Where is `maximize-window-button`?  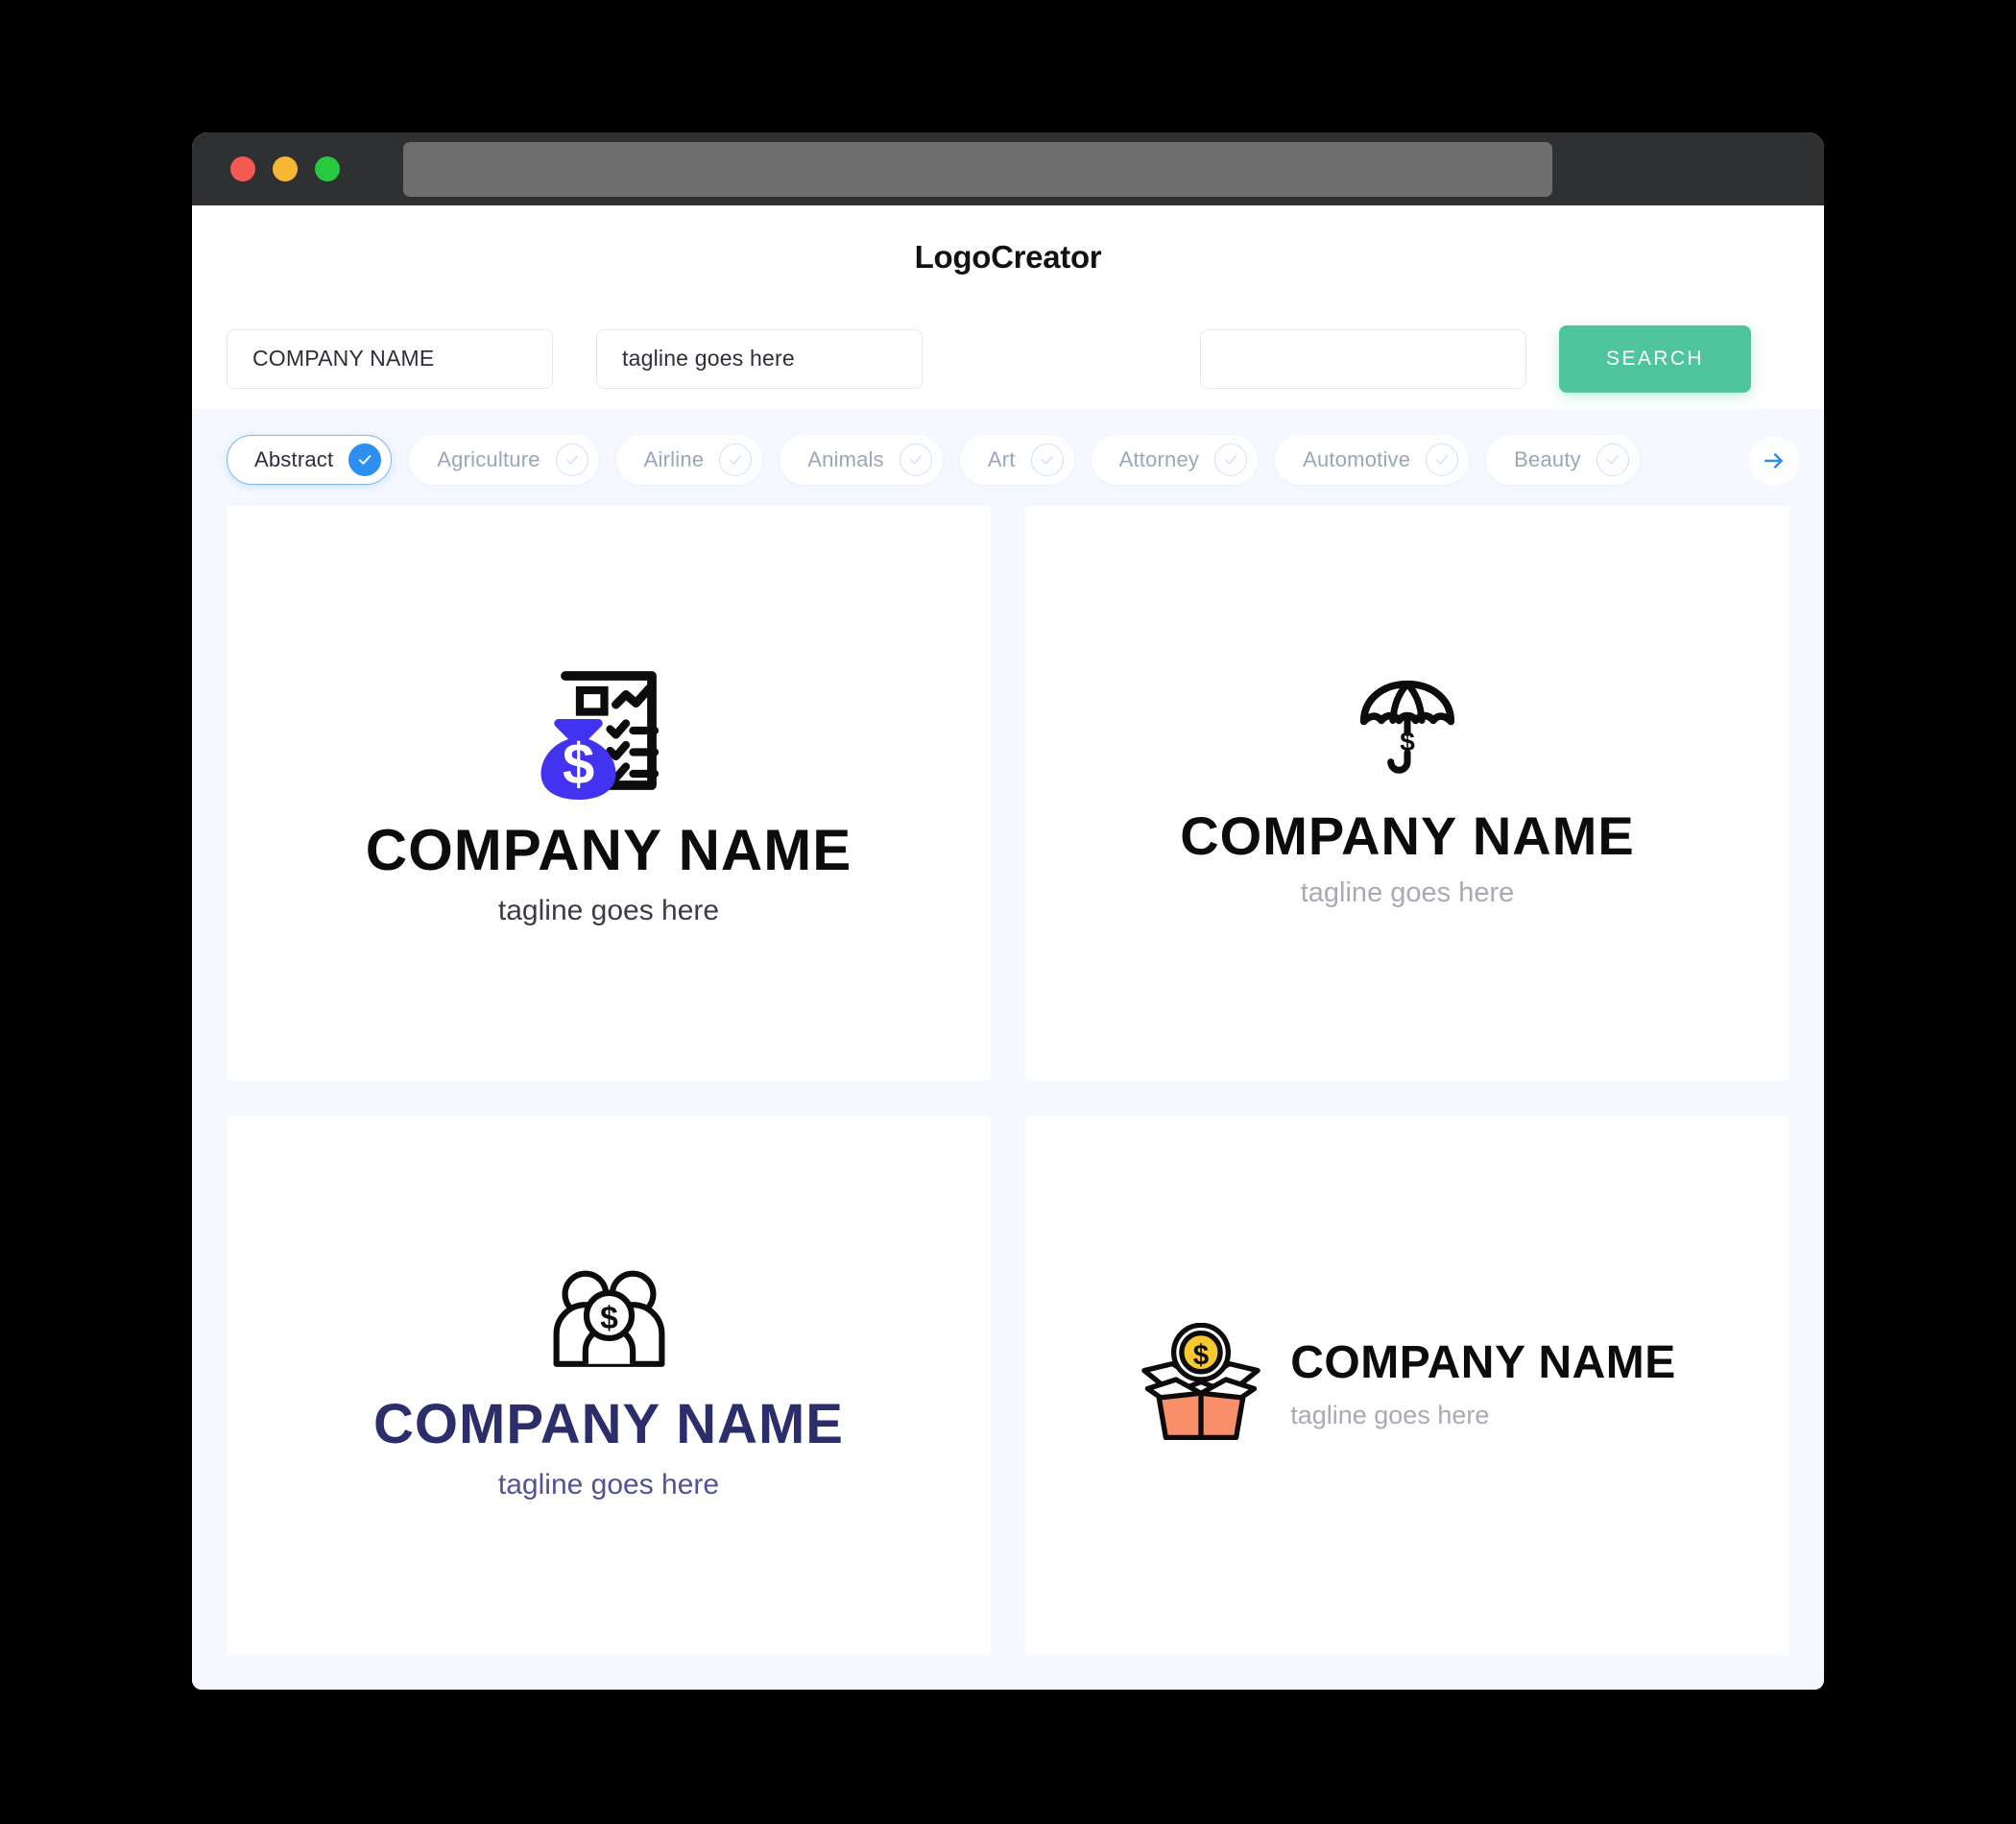
maximize-window-button is located at coordinates (327, 168).